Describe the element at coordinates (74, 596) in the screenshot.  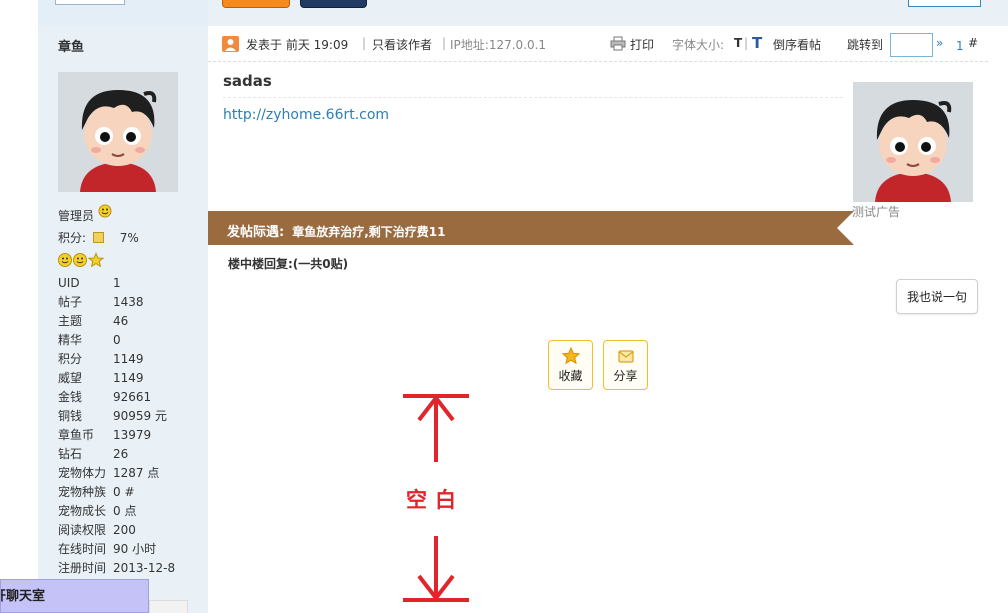
I see `chat-room-tab: 开聊天室` at that location.